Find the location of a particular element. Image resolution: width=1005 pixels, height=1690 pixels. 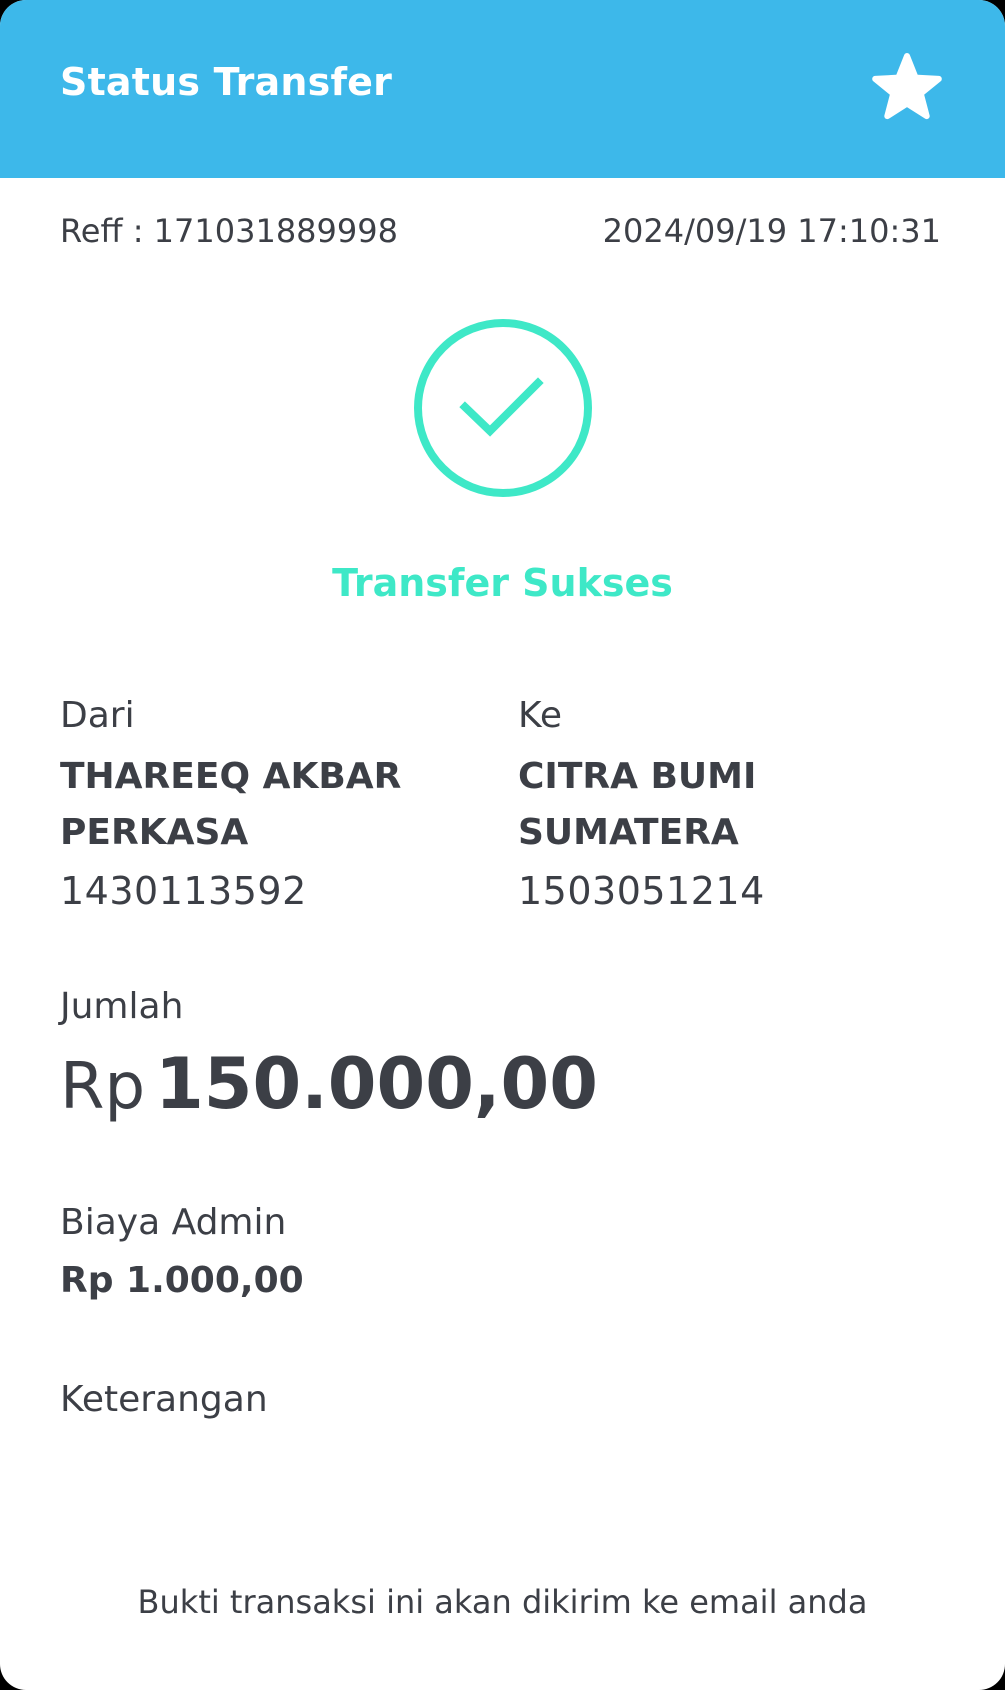

status-text: Transfer Sukses is located at coordinates (502, 583).